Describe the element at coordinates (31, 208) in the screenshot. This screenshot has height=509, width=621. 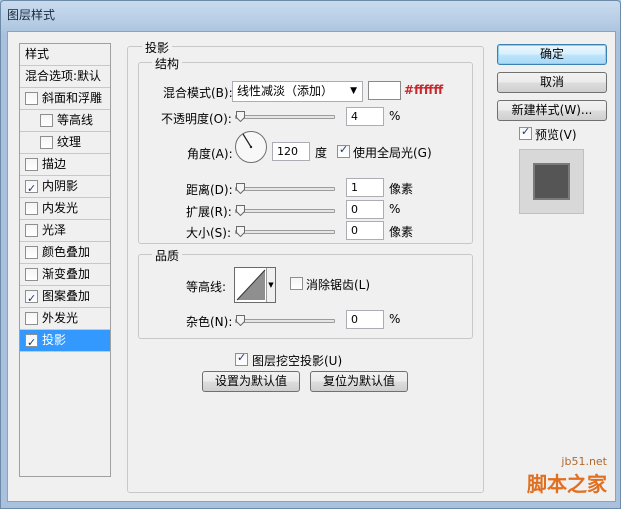
I see `inner-glow-checkbox` at that location.